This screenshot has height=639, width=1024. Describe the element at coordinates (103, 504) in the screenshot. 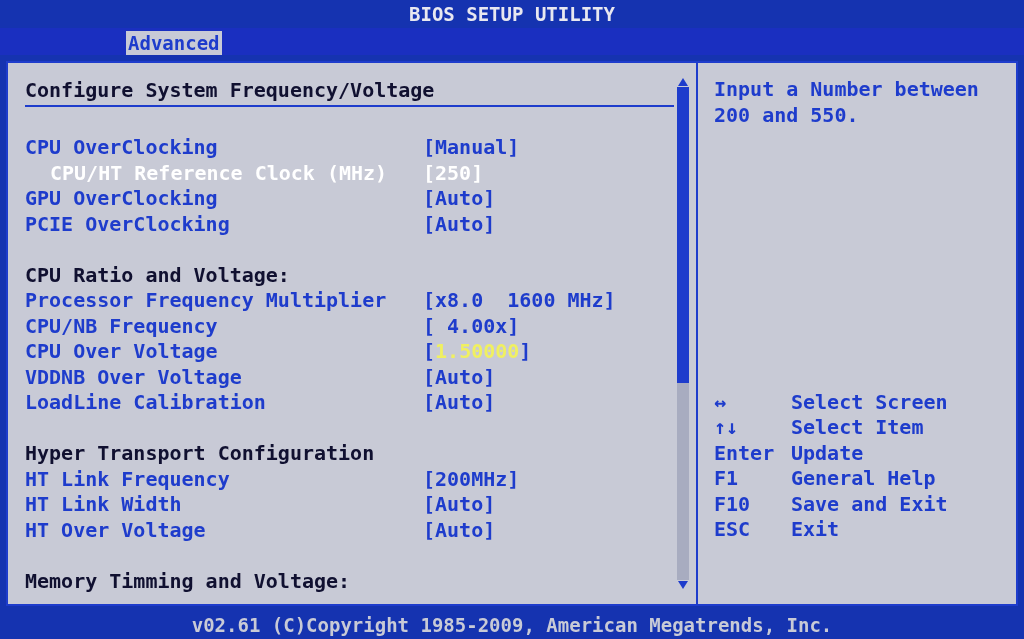

I see `setting-label: HT Link Width` at that location.